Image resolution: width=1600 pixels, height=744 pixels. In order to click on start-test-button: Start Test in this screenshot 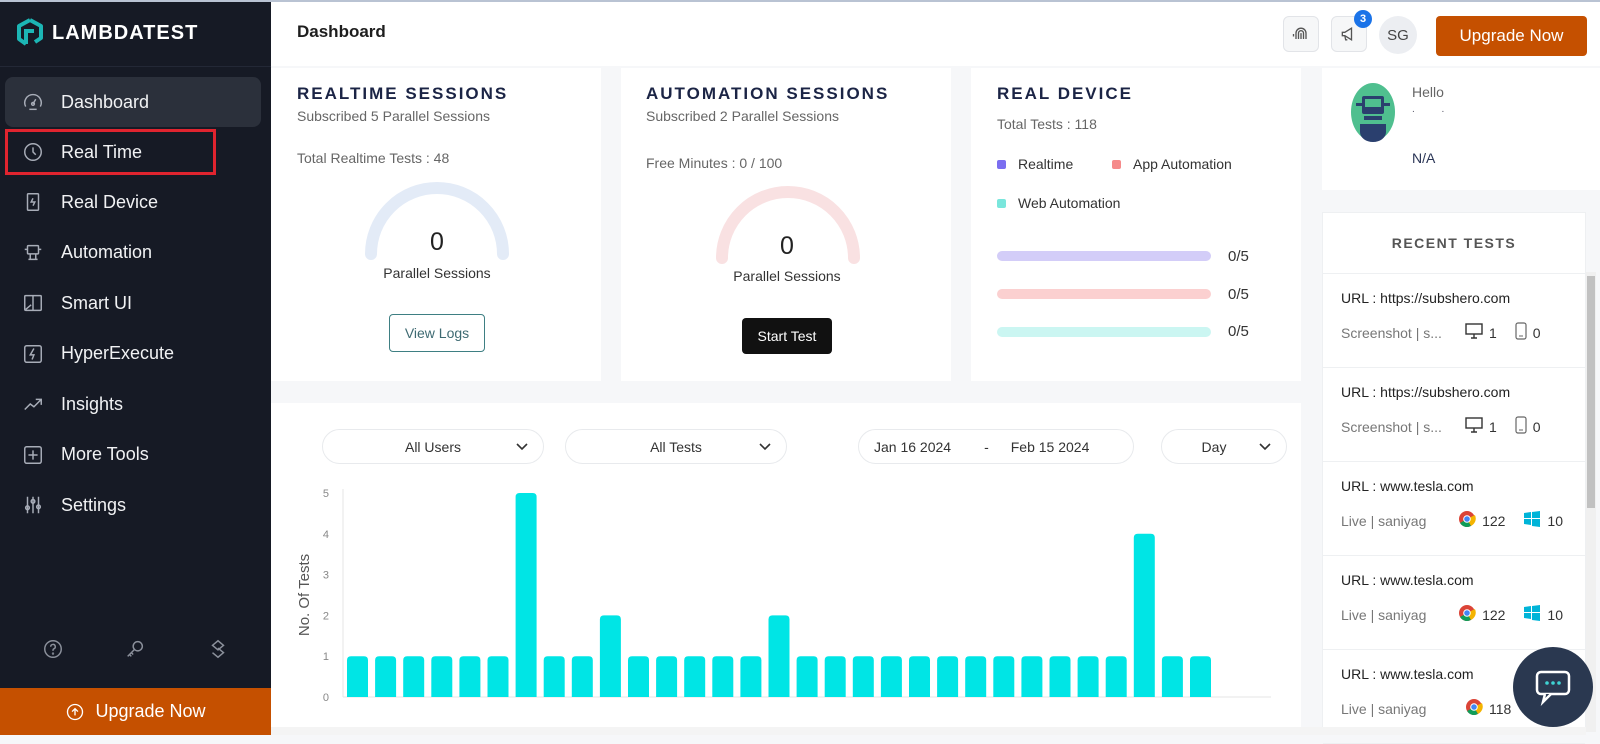, I will do `click(787, 336)`.